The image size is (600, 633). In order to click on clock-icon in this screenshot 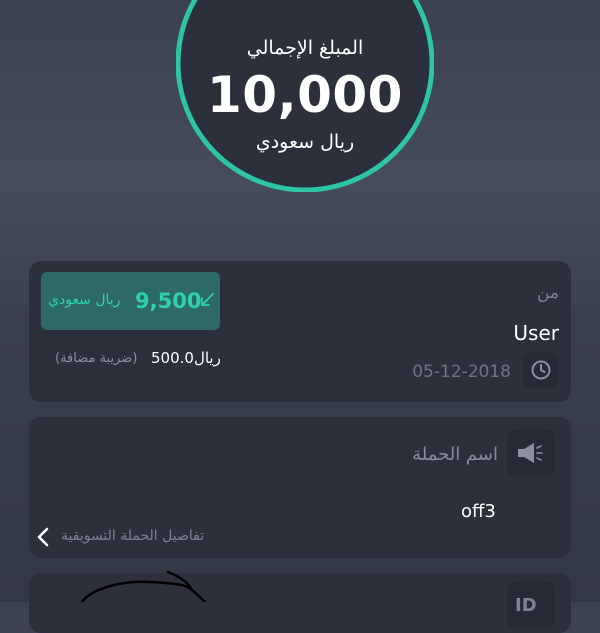, I will do `click(541, 370)`.